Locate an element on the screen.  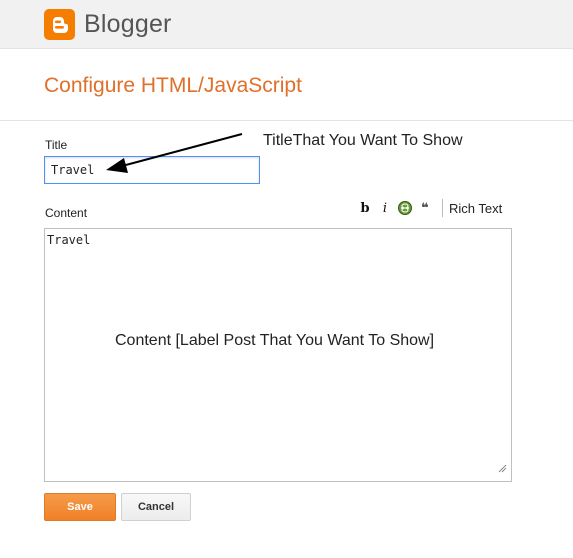
link-icon is located at coordinates (405, 208).